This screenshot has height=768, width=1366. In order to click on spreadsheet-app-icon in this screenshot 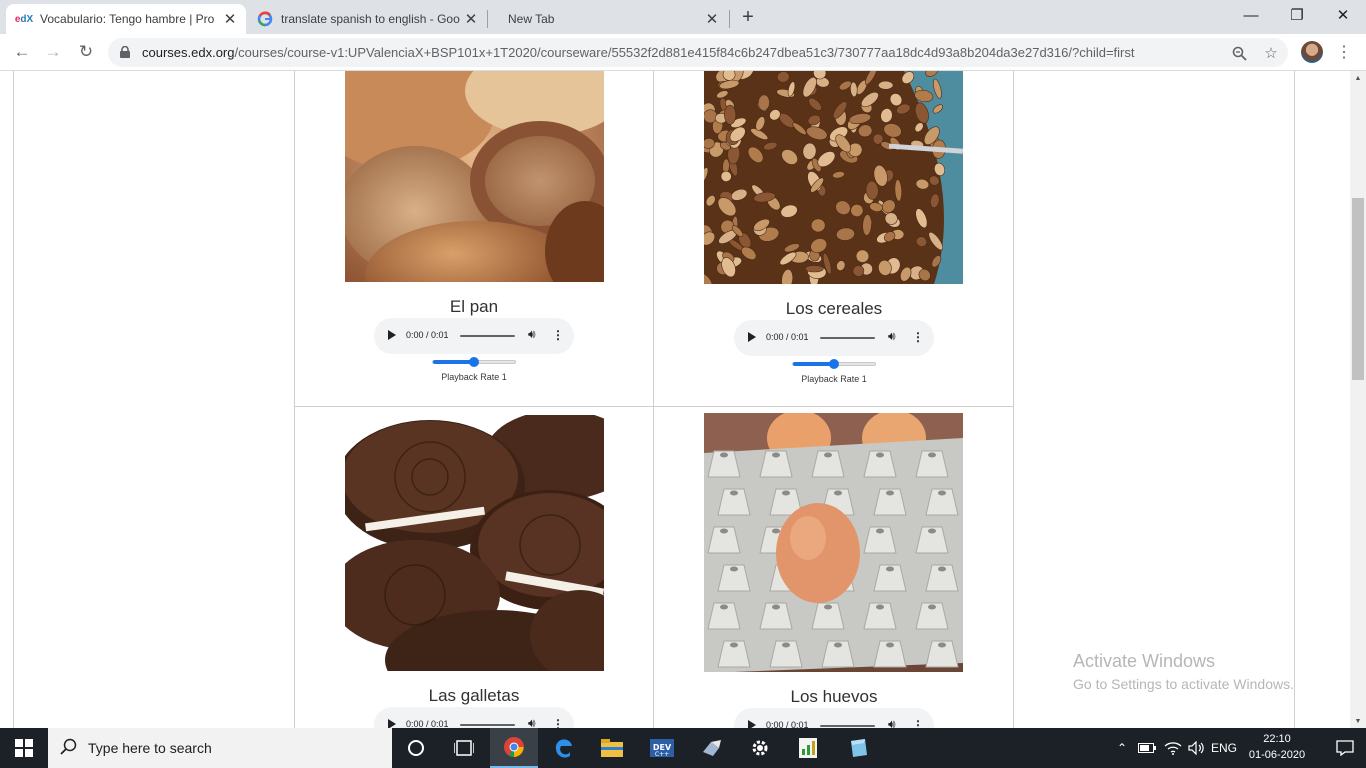, I will do `click(808, 748)`.